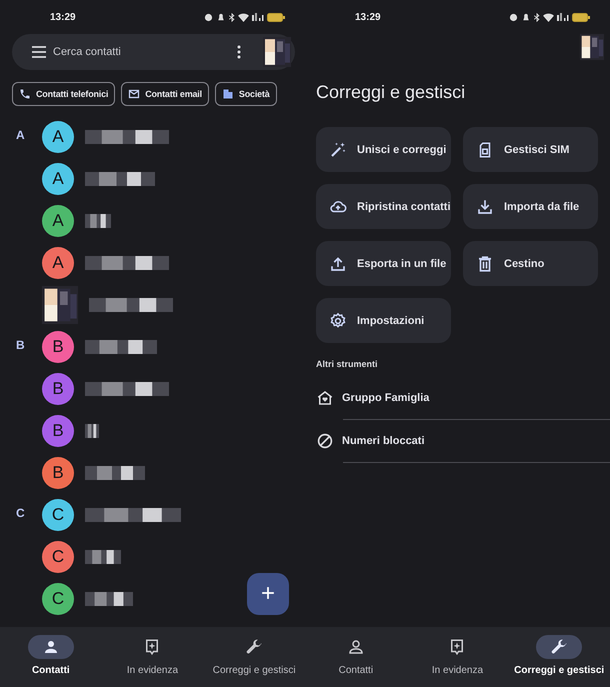  What do you see at coordinates (325, 441) in the screenshot?
I see `block-icon` at bounding box center [325, 441].